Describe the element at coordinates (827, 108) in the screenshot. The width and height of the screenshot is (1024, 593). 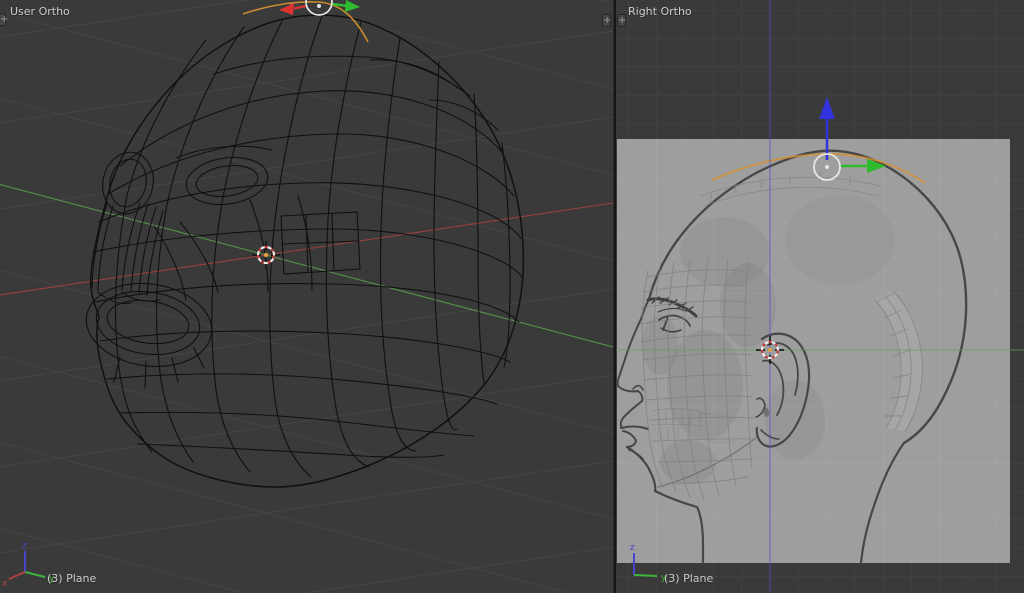
I see `manipulator-z-arrowhead-icon` at that location.